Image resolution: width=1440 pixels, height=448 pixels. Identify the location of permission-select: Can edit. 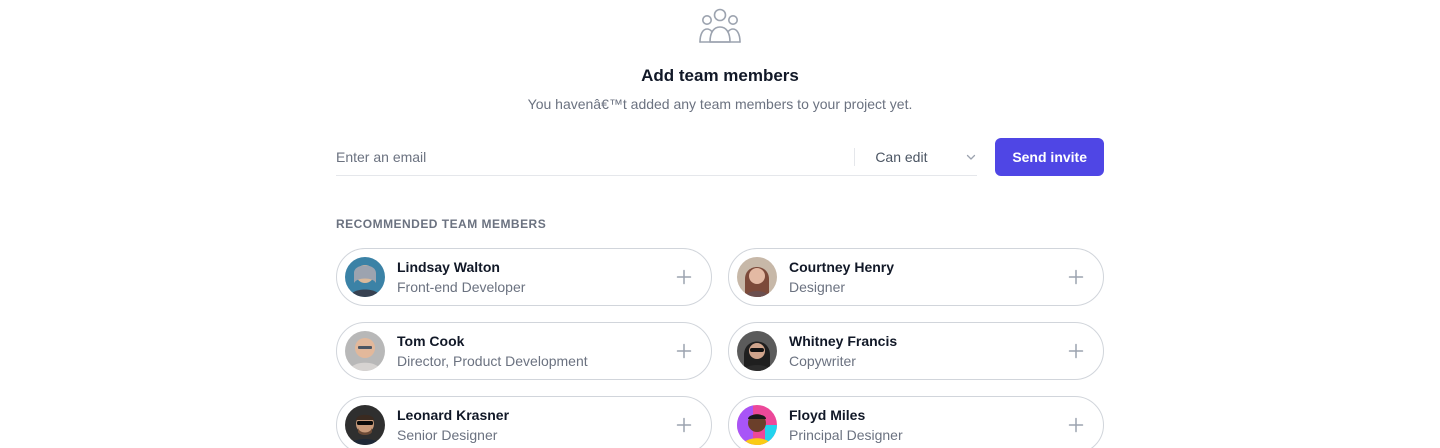
(926, 157).